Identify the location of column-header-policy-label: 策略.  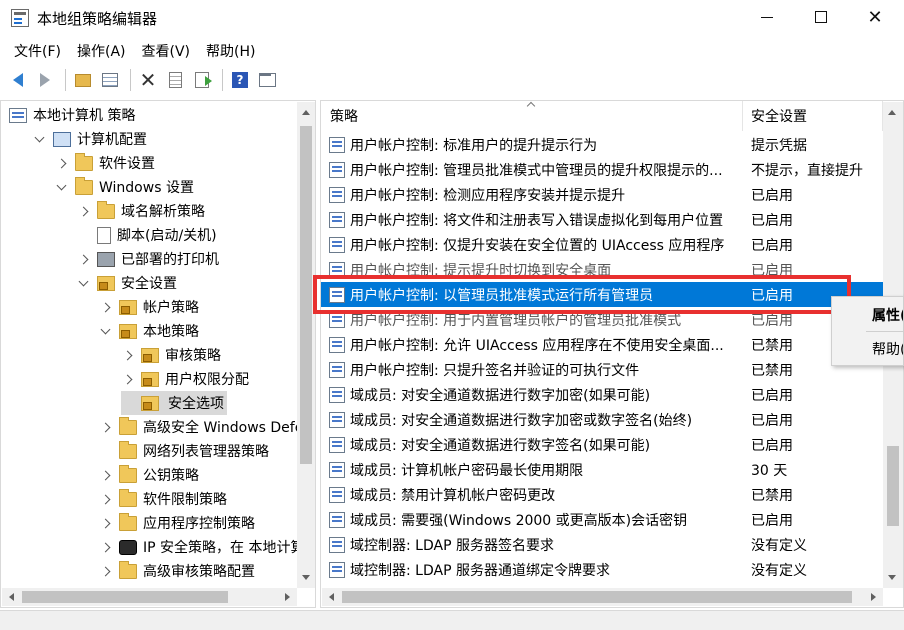
(344, 117).